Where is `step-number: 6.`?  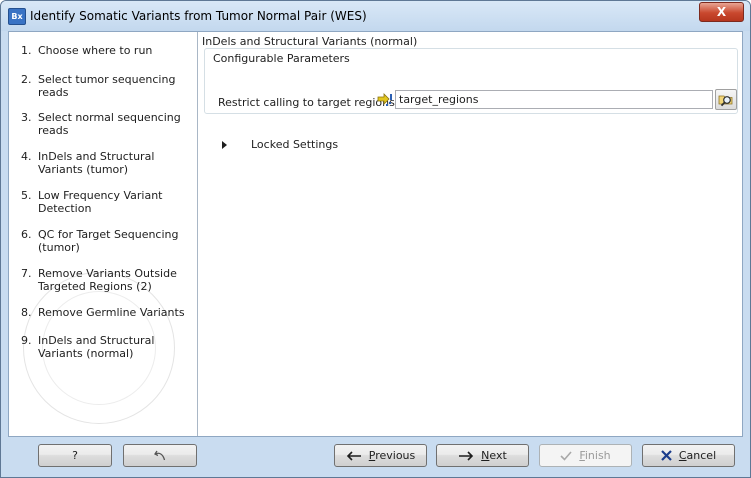 step-number: 6. is located at coordinates (26, 234).